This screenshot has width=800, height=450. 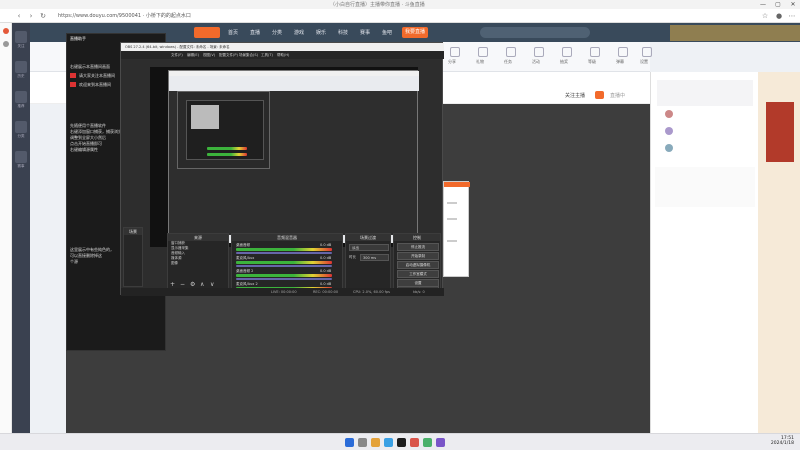 I want to click on scenes-header: 场景, so click(x=133, y=231).